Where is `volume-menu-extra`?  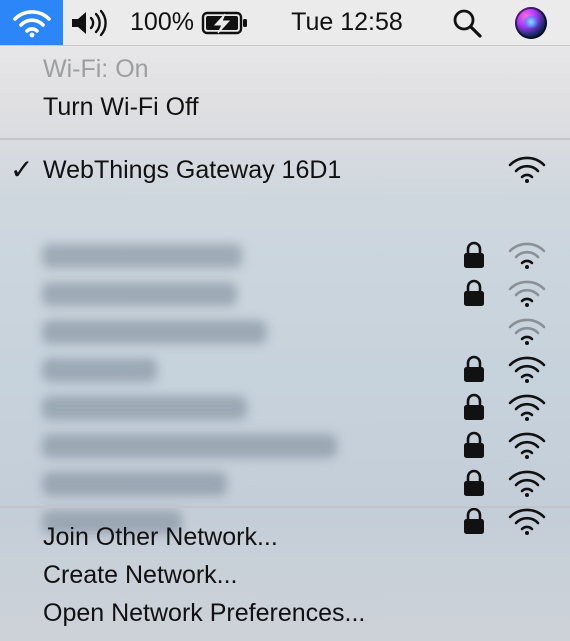 volume-menu-extra is located at coordinates (91, 22).